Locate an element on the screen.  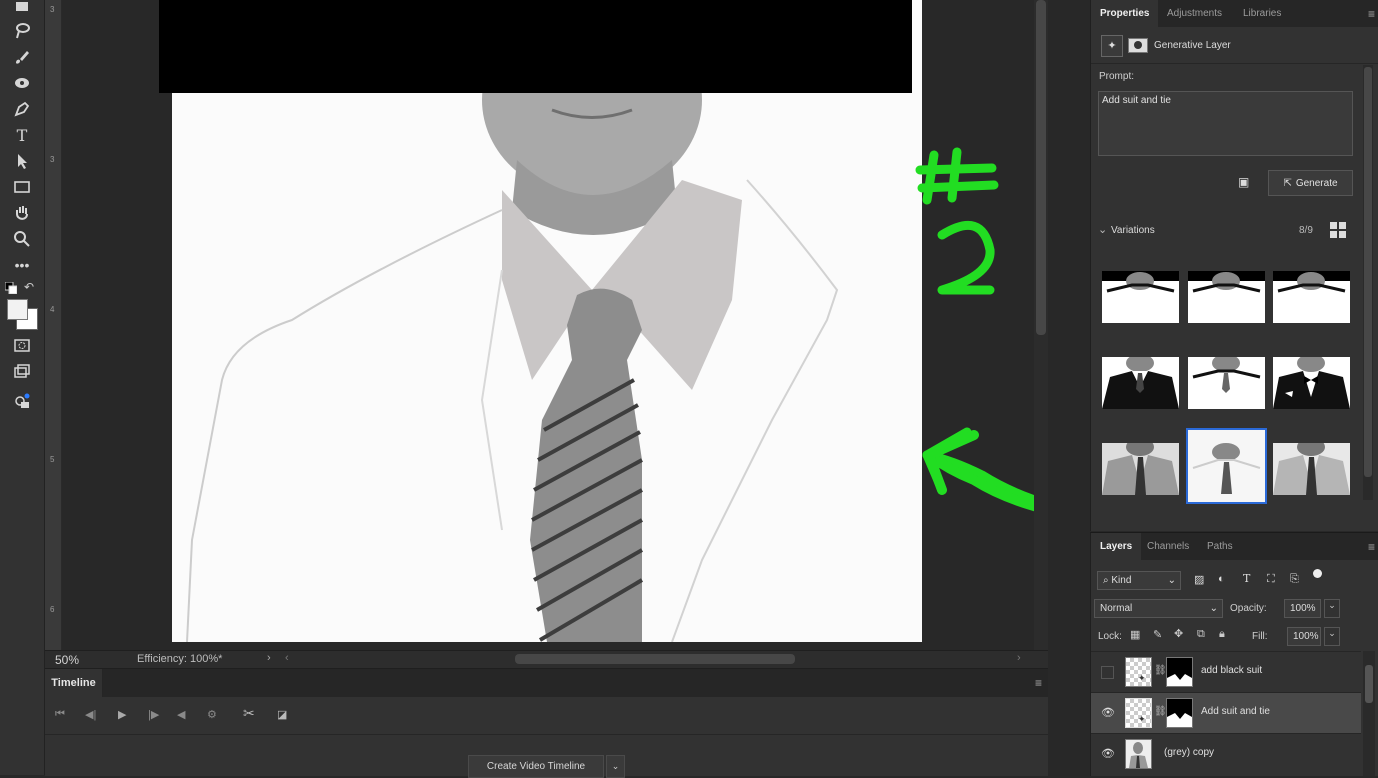
properties-scrollbar is located at coordinates (1368, 282).